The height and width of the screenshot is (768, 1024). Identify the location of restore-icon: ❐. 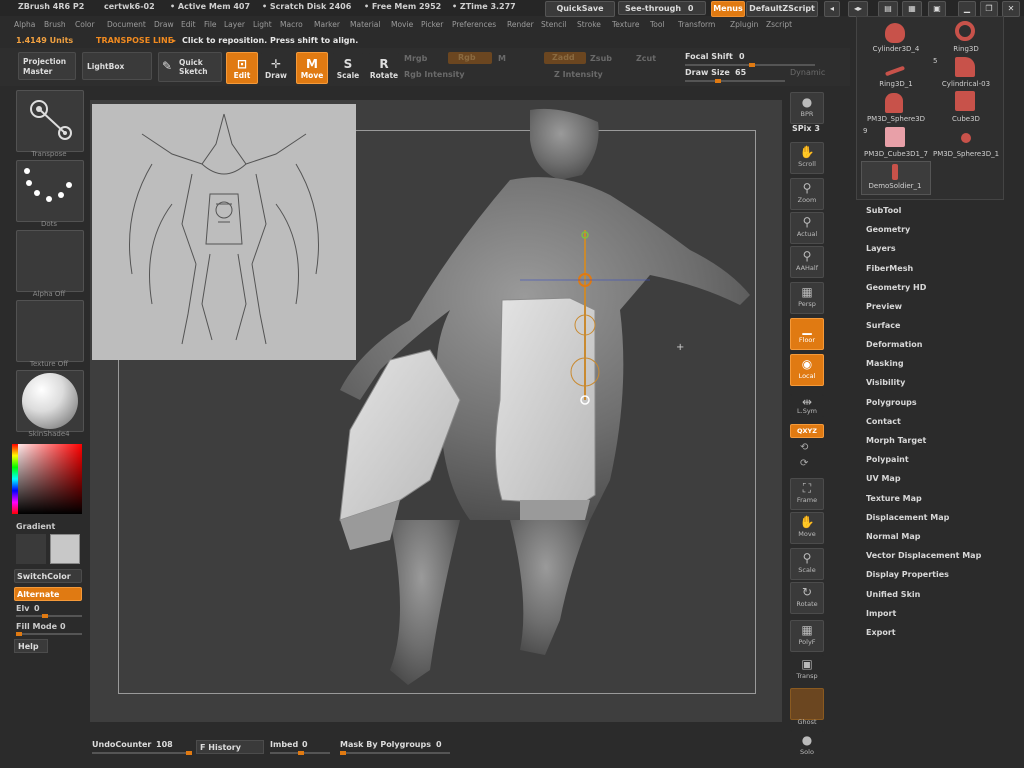
(989, 9).